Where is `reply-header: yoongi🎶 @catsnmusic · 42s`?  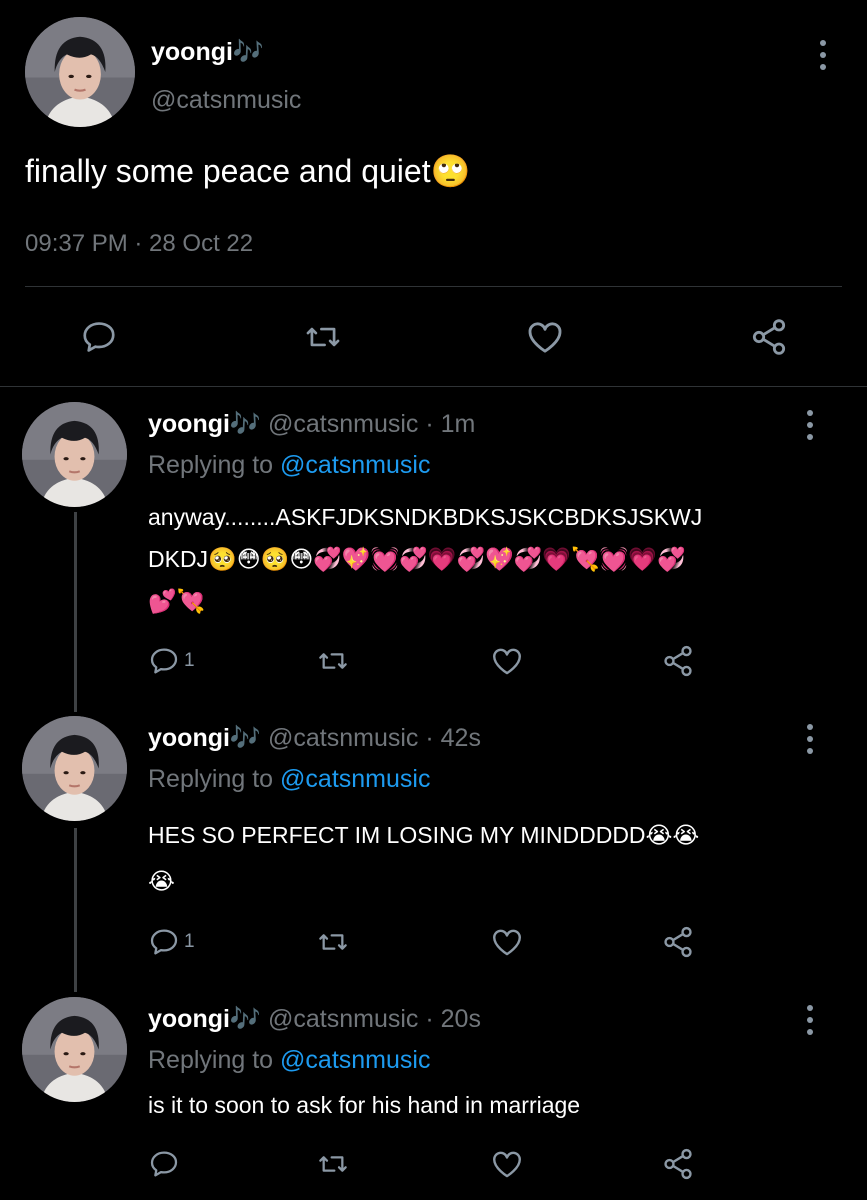
reply-header: yoongi🎶 @catsnmusic · 42s is located at coordinates (314, 738).